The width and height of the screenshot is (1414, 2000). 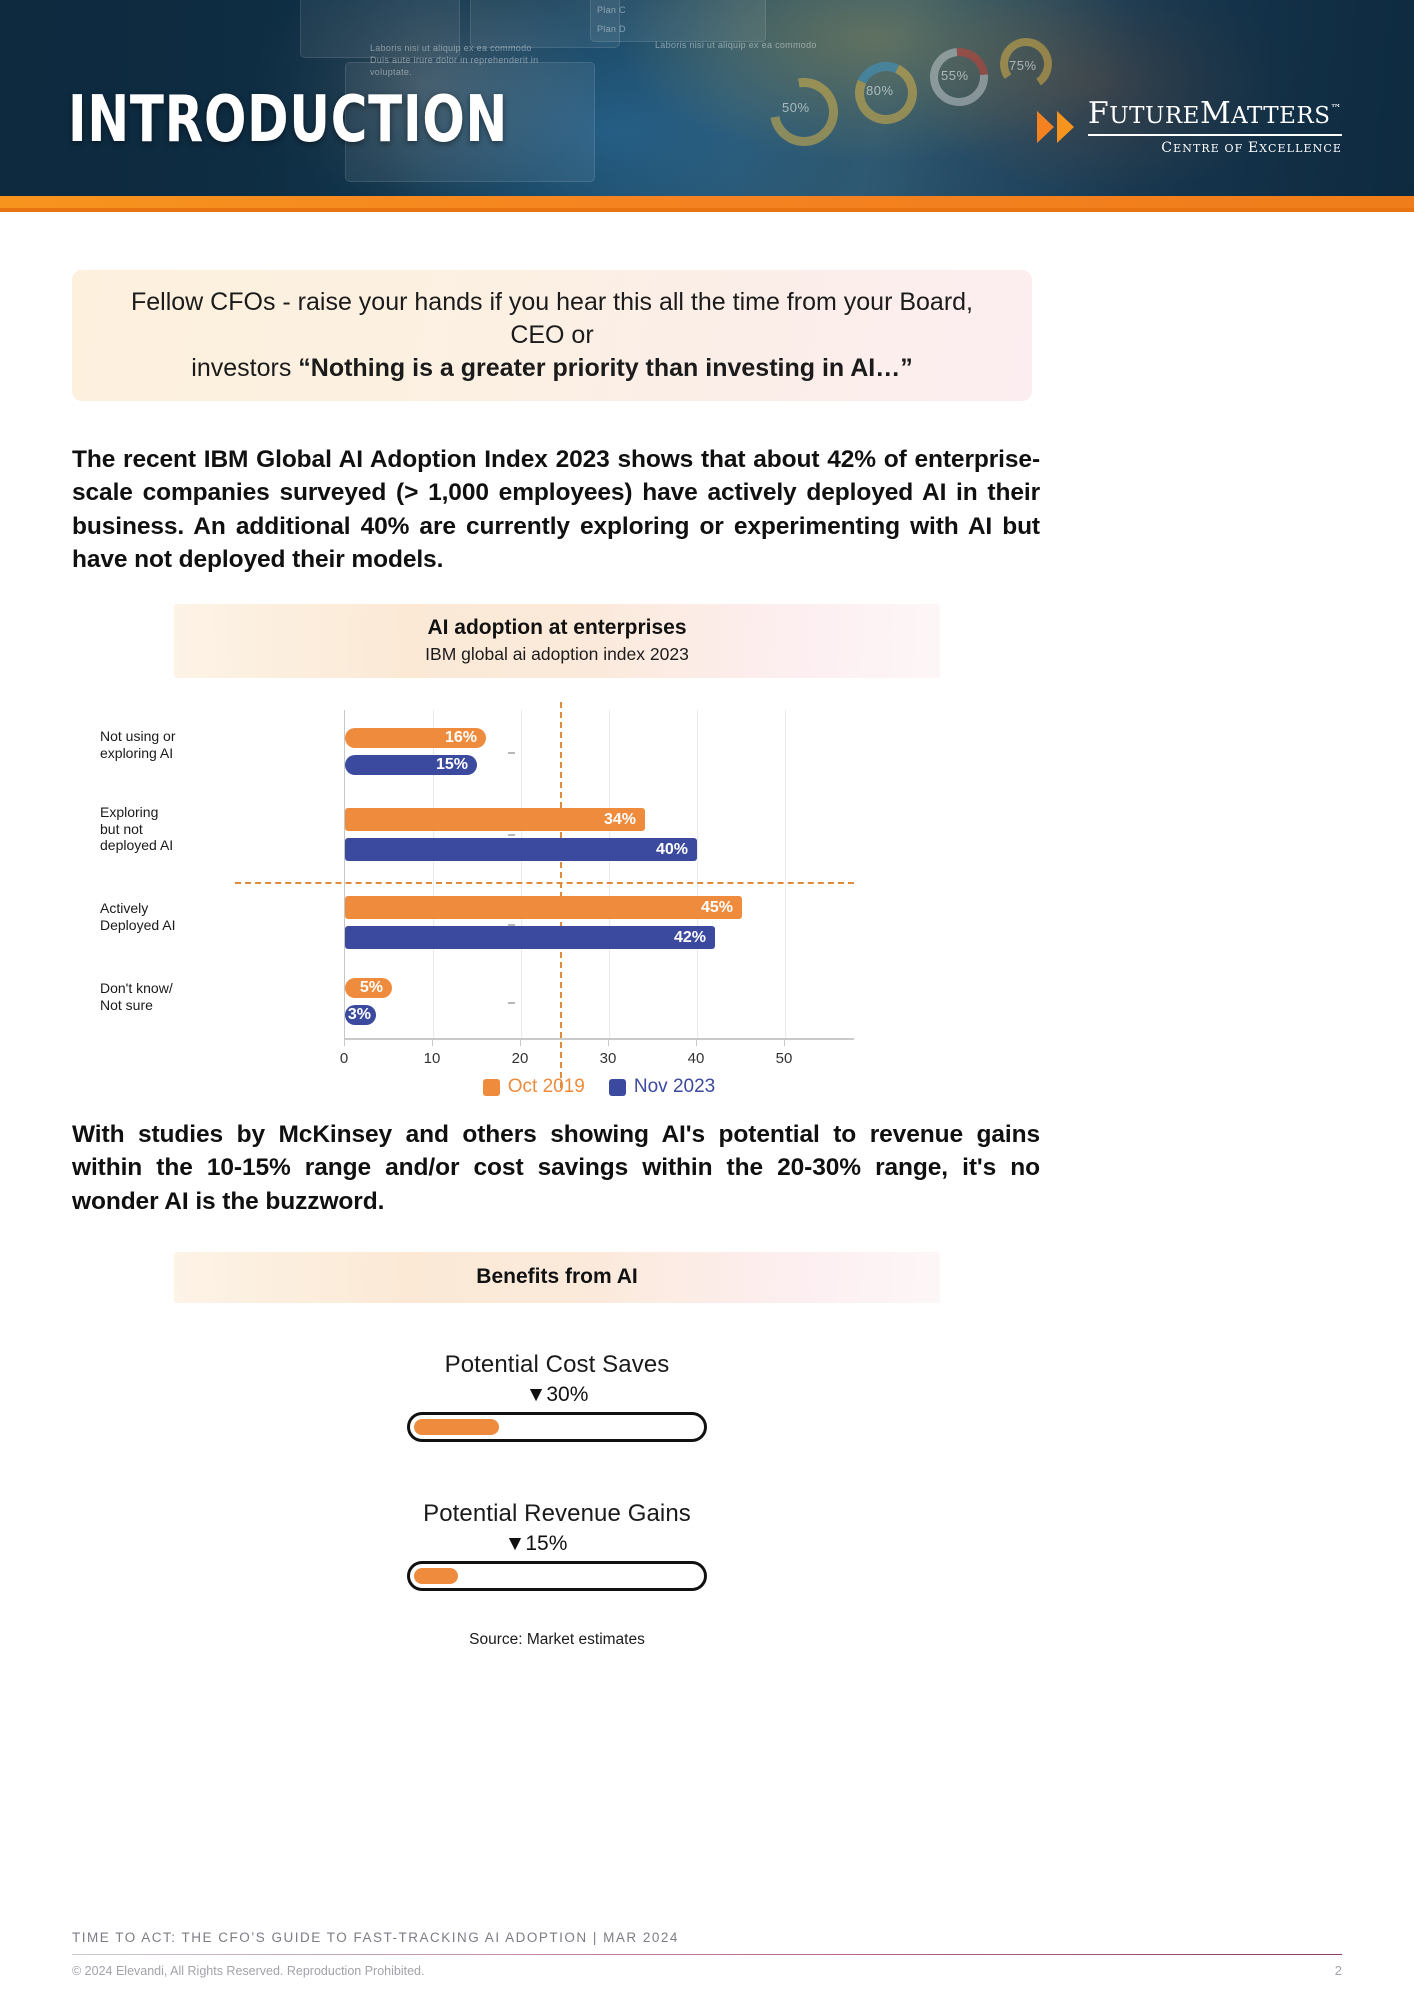 I want to click on logo-tagline-e: E, so click(x=1253, y=147).